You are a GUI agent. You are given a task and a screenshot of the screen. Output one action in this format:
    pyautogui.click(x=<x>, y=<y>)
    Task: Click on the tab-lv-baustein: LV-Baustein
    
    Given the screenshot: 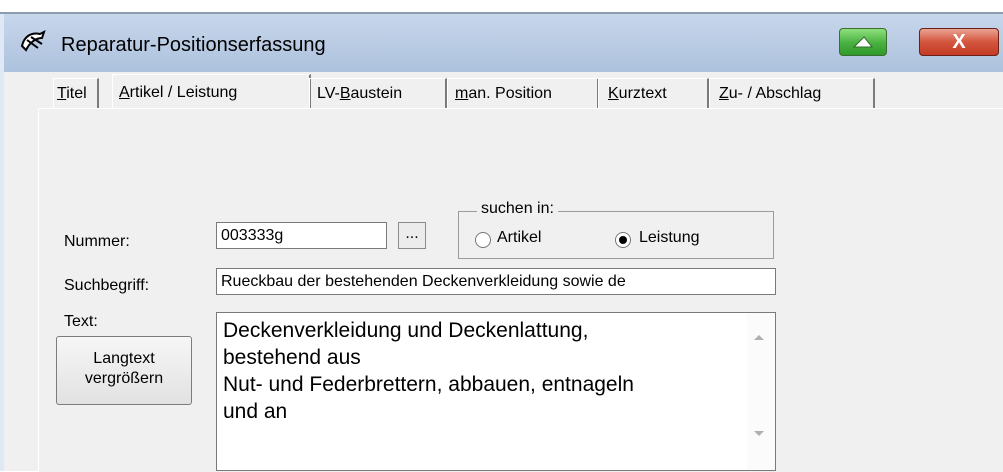 What is the action you would take?
    pyautogui.click(x=378, y=93)
    